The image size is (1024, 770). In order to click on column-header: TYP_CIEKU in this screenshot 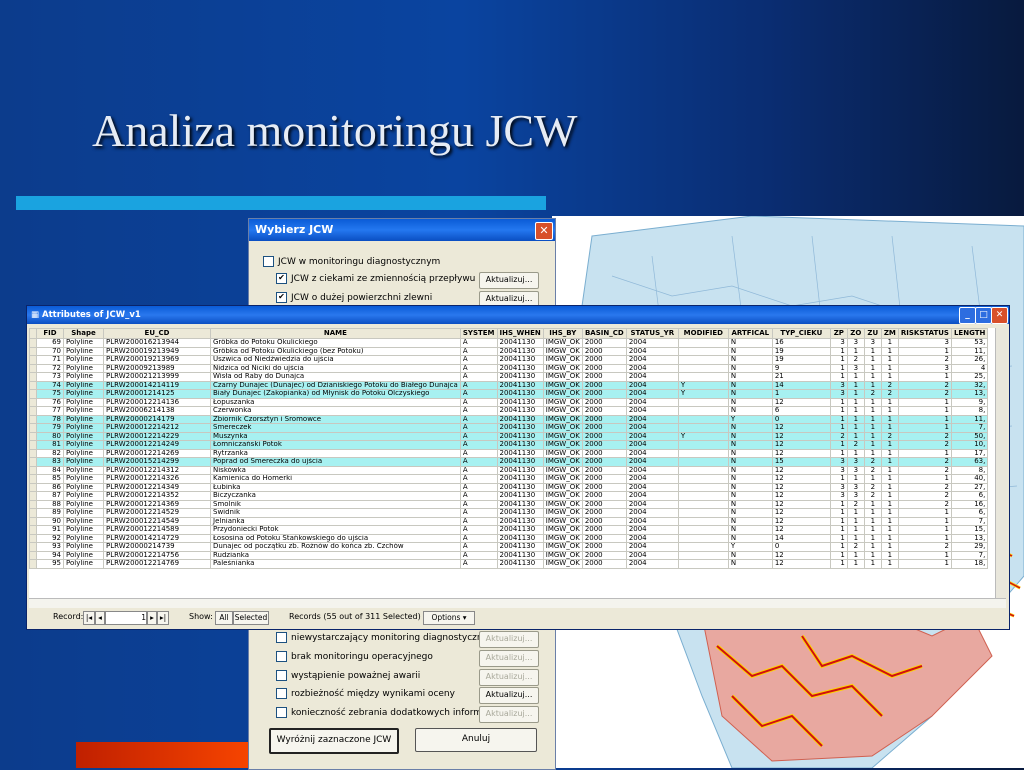, I will do `click(801, 333)`.